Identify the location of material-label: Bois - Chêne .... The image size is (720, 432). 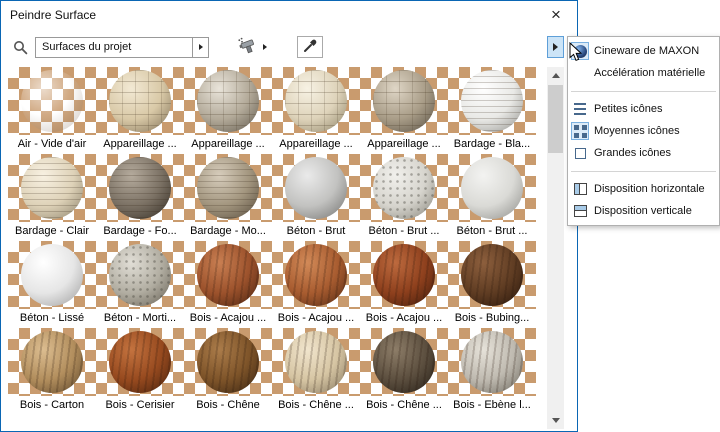
(404, 405).